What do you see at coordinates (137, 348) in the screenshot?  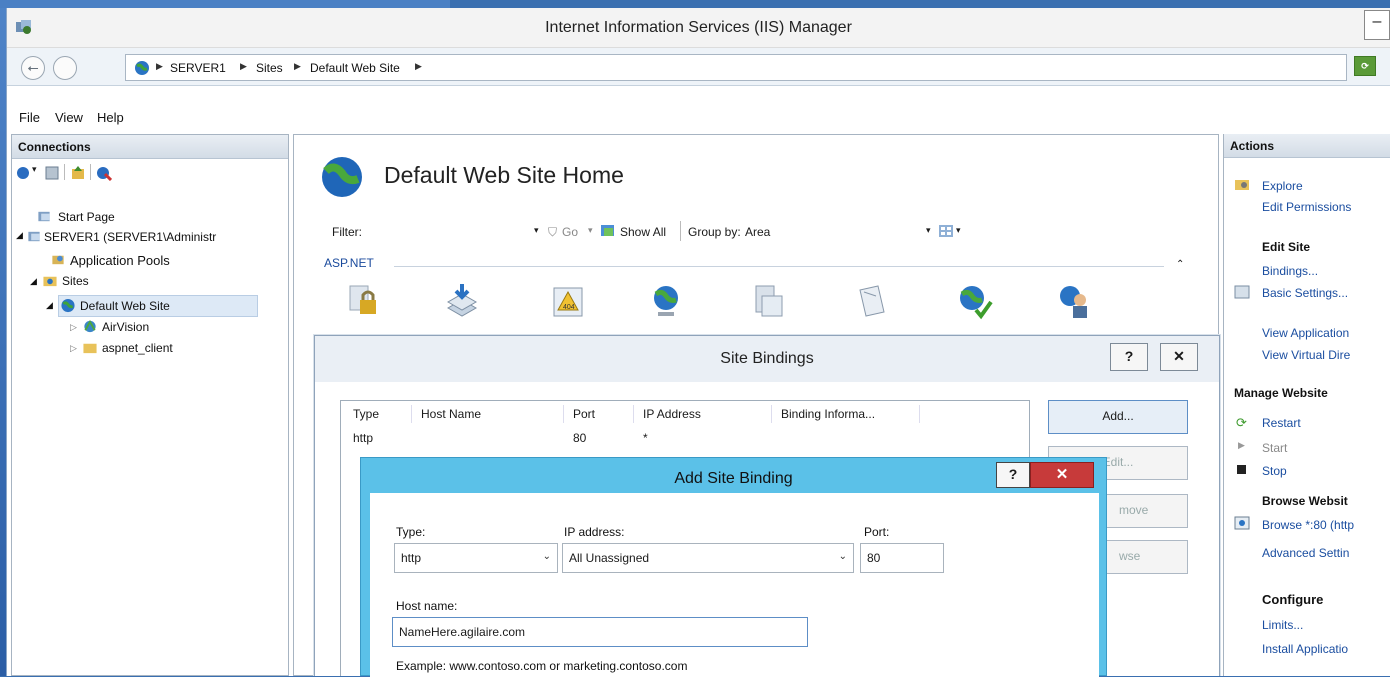 I see `tree-aspnet-client: aspnet_client` at bounding box center [137, 348].